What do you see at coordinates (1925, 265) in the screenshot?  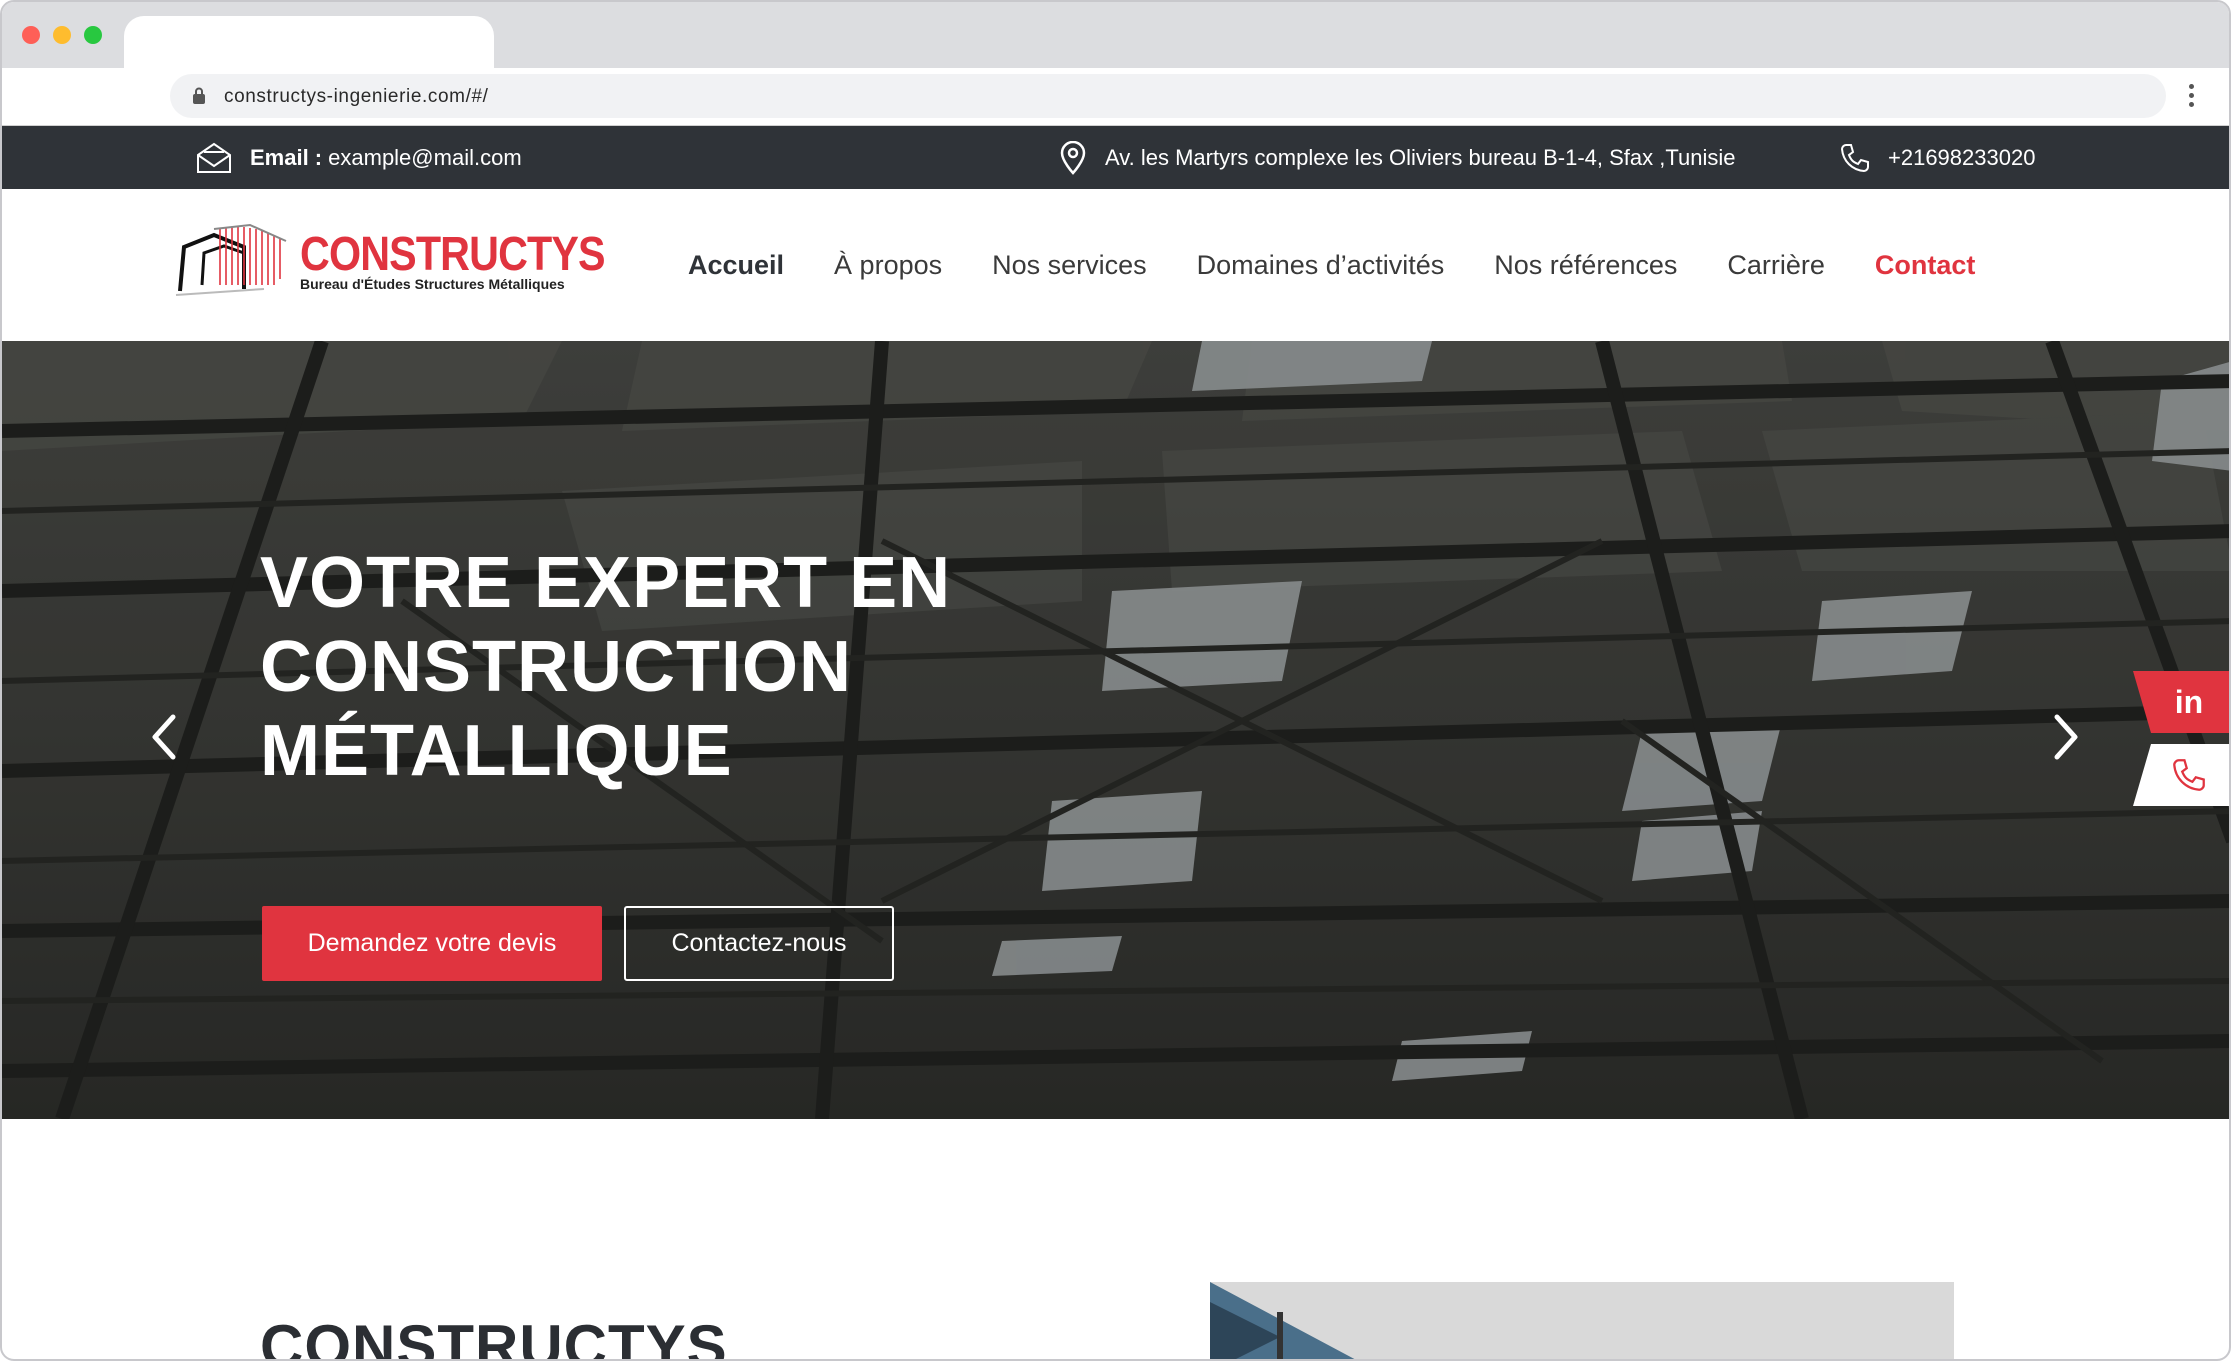 I see `nav-item-contact: Contact` at bounding box center [1925, 265].